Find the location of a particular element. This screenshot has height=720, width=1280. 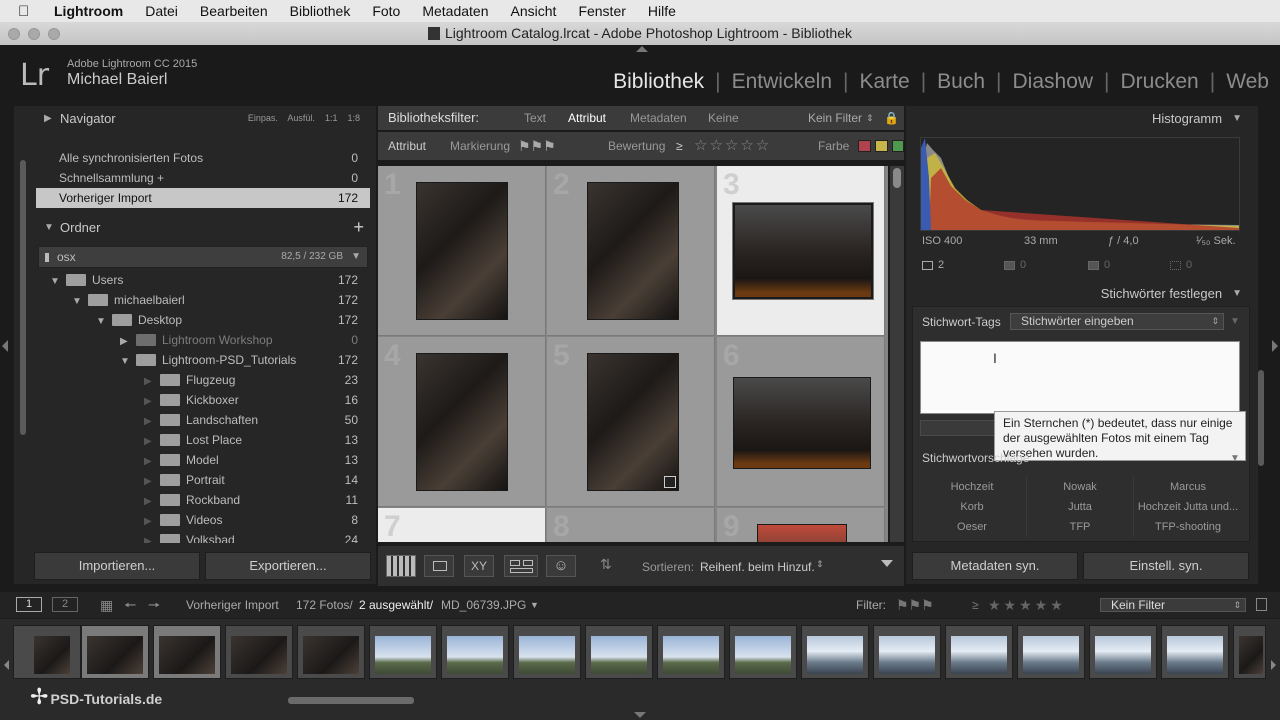

menu-bearbeiten: Bearbeiten is located at coordinates (234, 11).